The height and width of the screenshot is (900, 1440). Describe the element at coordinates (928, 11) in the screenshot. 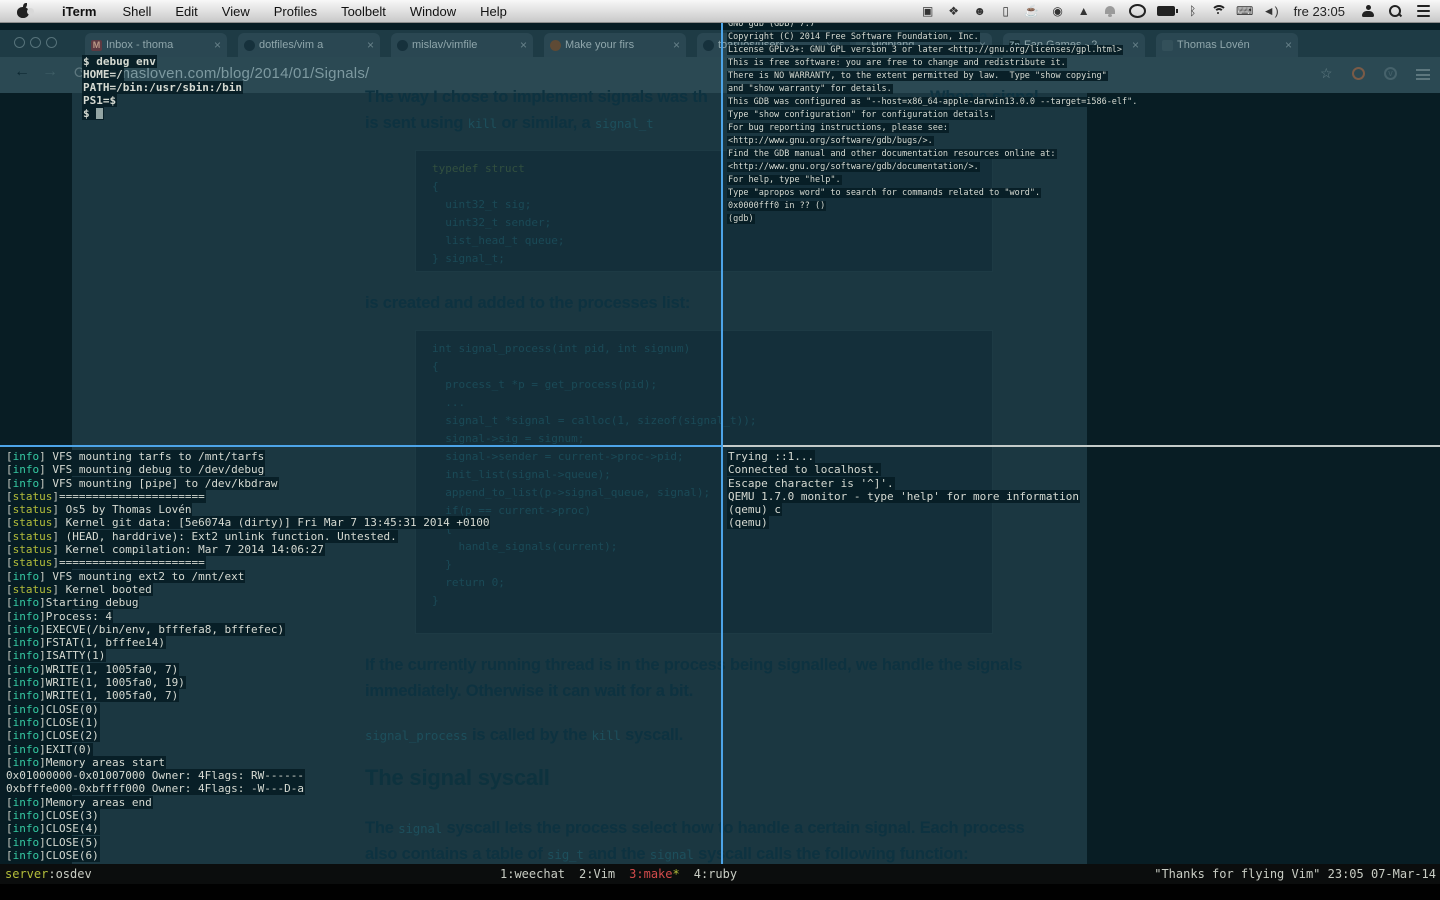

I see `window-switcher-icon: ▣` at that location.